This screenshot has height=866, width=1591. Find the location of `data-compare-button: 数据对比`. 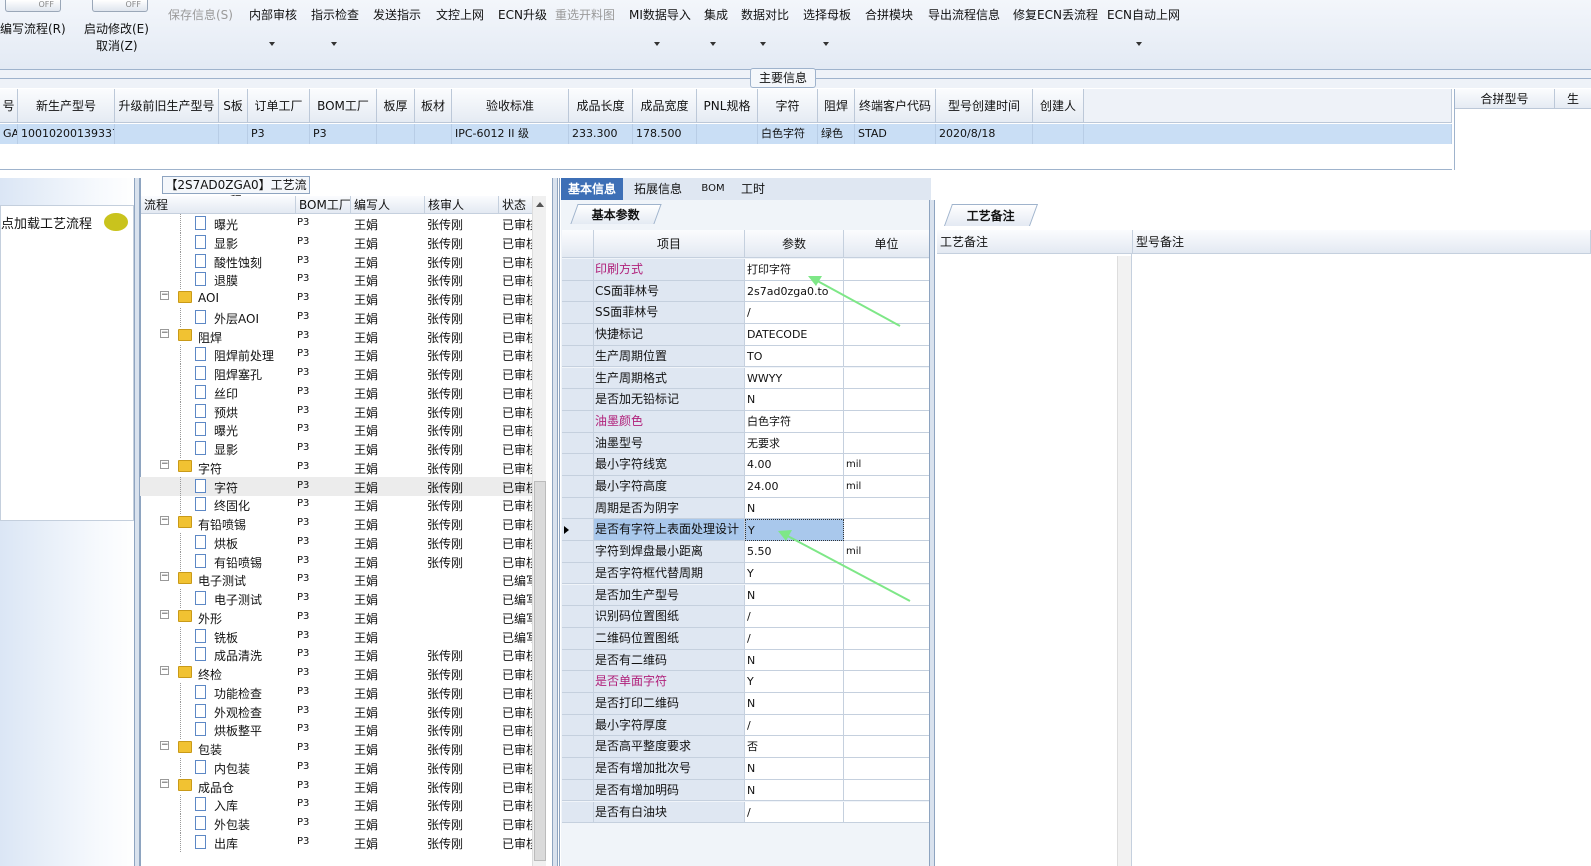

data-compare-button: 数据对比 is located at coordinates (765, 14).